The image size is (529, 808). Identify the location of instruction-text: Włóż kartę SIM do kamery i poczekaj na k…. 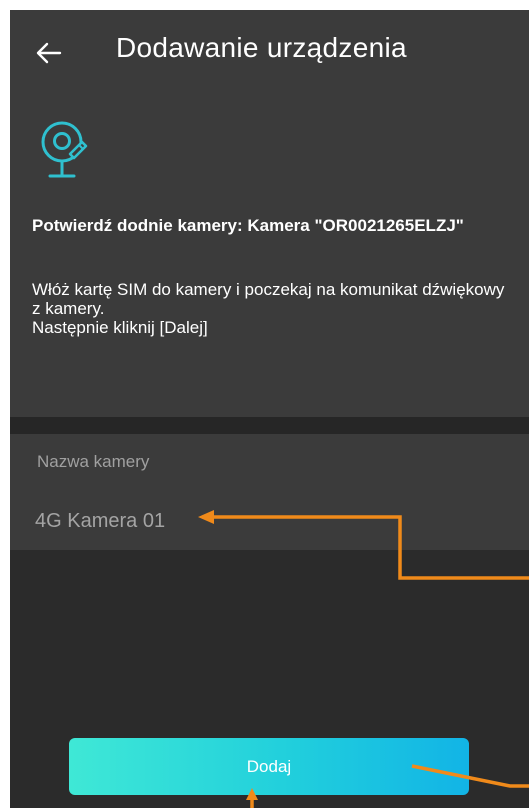
(272, 308).